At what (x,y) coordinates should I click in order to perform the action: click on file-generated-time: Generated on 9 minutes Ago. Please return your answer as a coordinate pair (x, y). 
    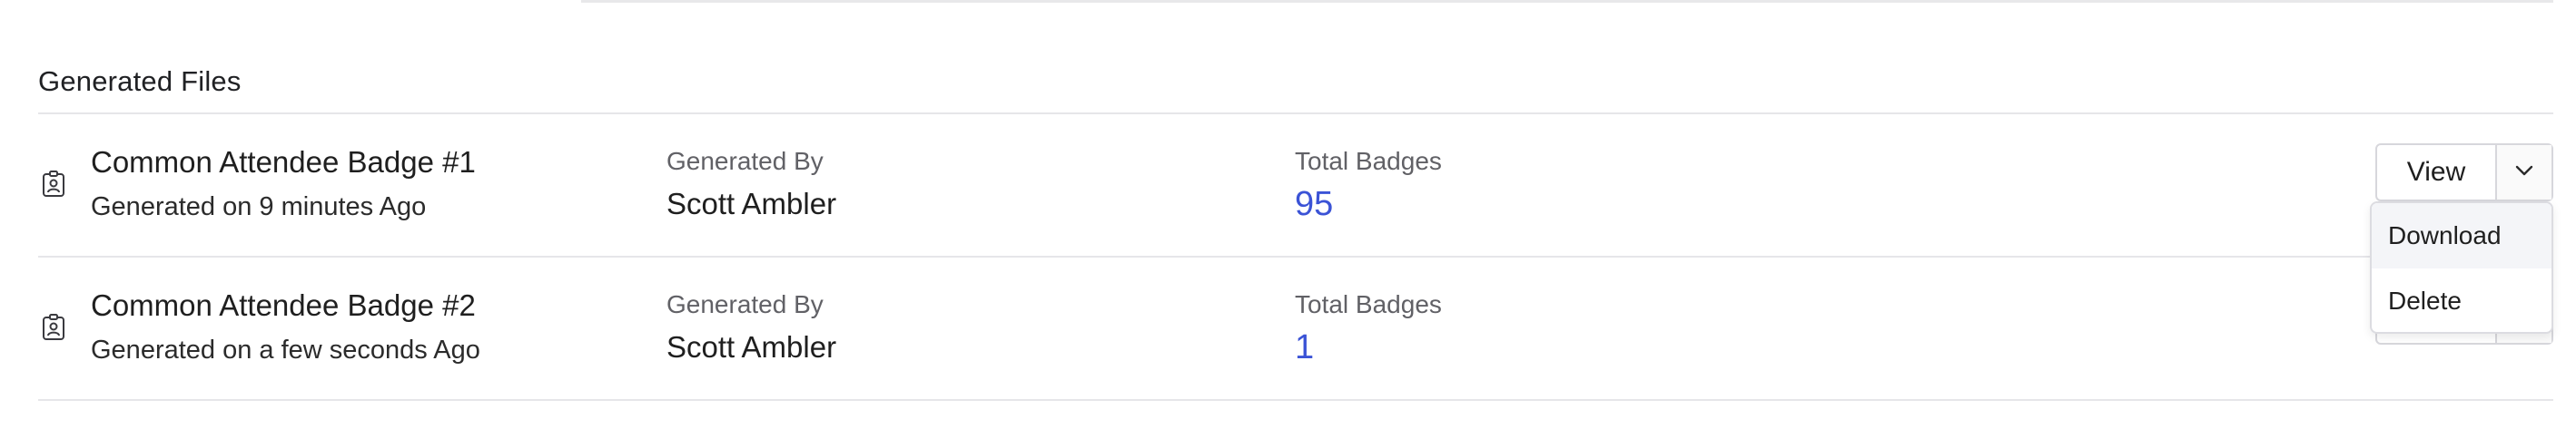
    Looking at the image, I should click on (259, 206).